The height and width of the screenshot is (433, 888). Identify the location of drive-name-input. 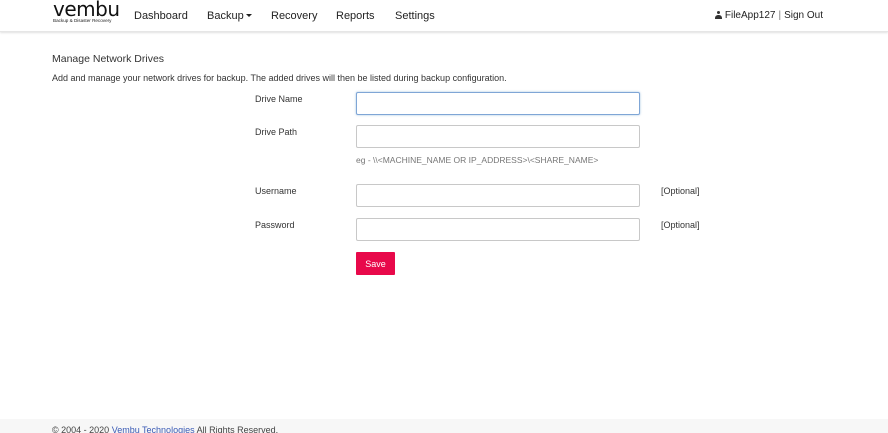
(498, 103).